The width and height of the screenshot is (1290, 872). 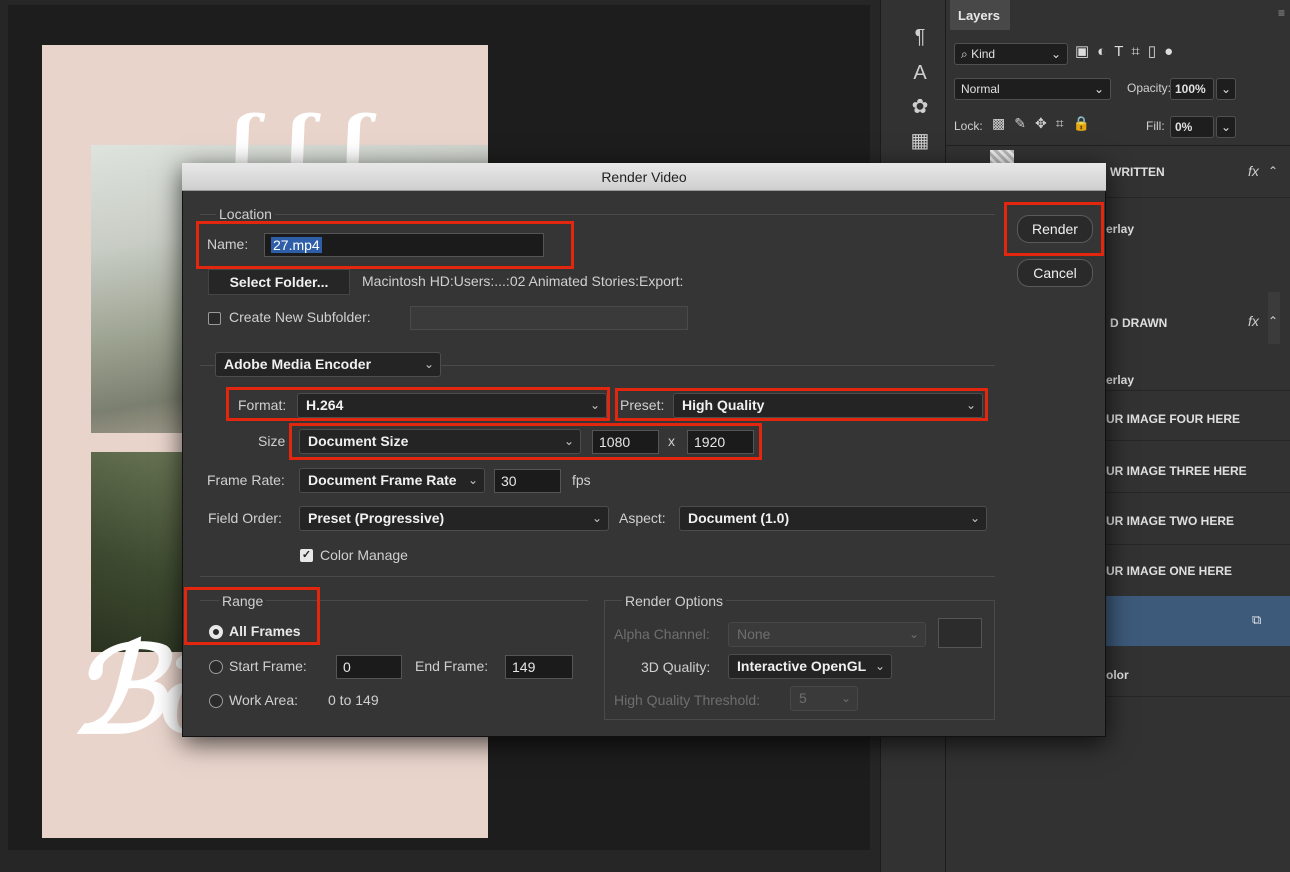 I want to click on work-area-radio, so click(x=216, y=701).